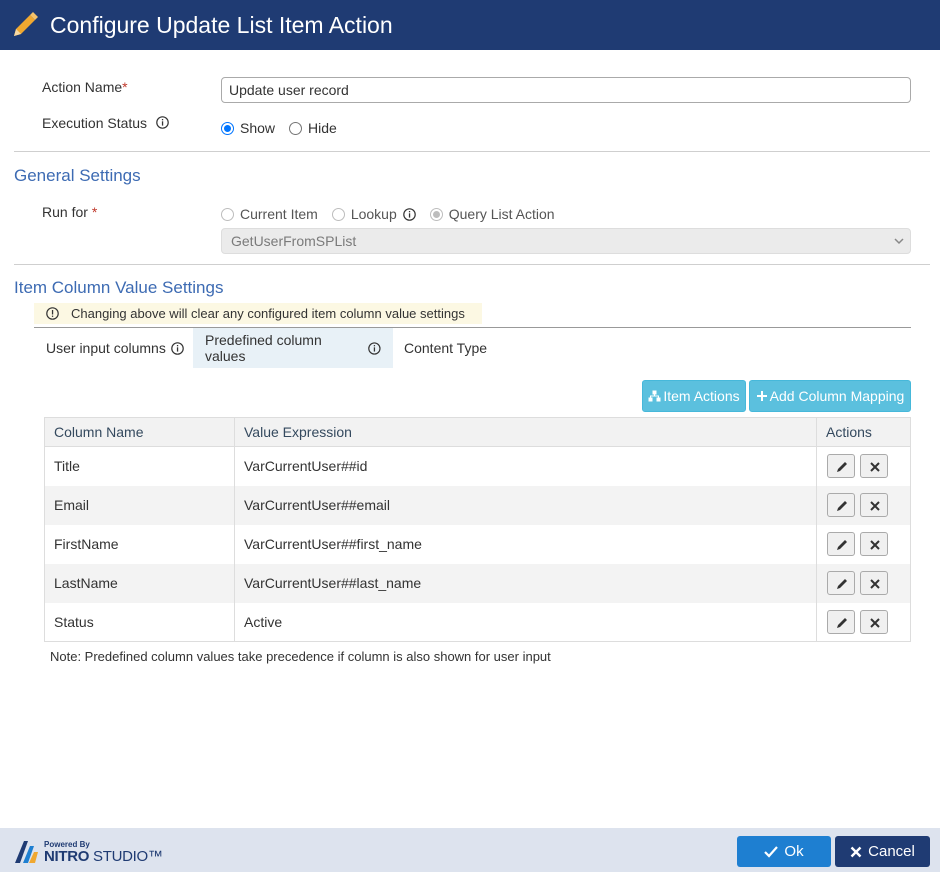  Describe the element at coordinates (77, 175) in the screenshot. I see `general-settings-title: General Settings` at that location.